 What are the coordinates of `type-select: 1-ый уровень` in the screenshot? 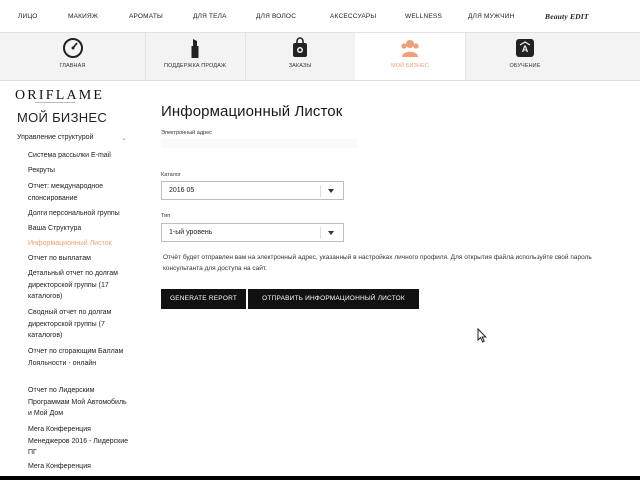 It's located at (252, 232).